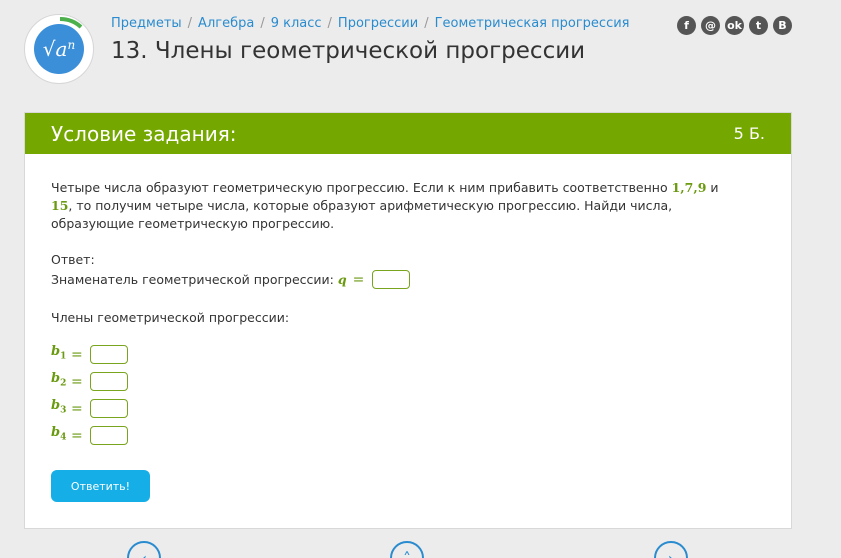  I want to click on breadcrumb-algebra: Алгебра, so click(226, 23).